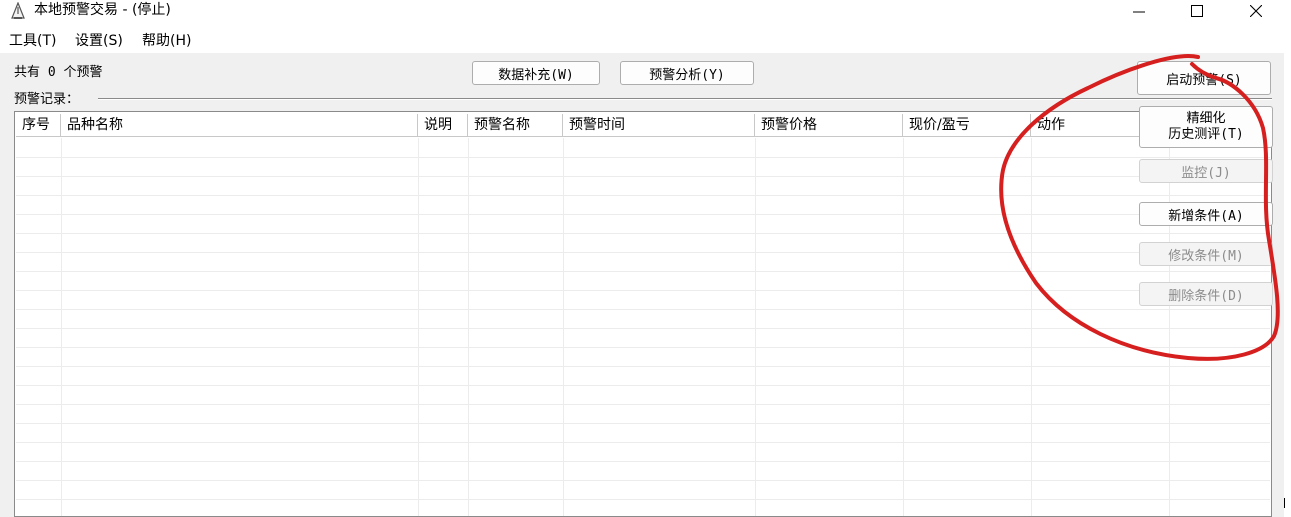 This screenshot has width=1291, height=517. I want to click on refine-history-eval-button: 精细化 历史测评(T), so click(1206, 127).